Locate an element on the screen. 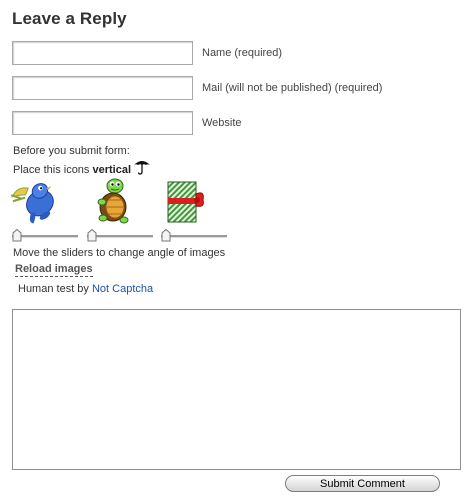  website-label: Website is located at coordinates (222, 123).